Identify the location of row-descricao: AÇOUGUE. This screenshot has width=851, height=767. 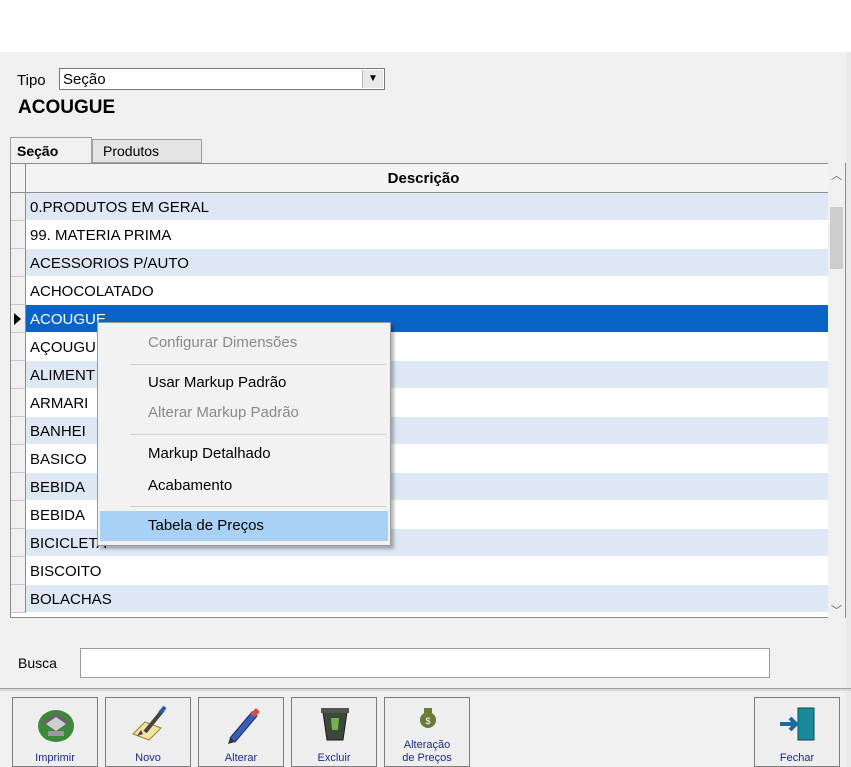
(68, 347).